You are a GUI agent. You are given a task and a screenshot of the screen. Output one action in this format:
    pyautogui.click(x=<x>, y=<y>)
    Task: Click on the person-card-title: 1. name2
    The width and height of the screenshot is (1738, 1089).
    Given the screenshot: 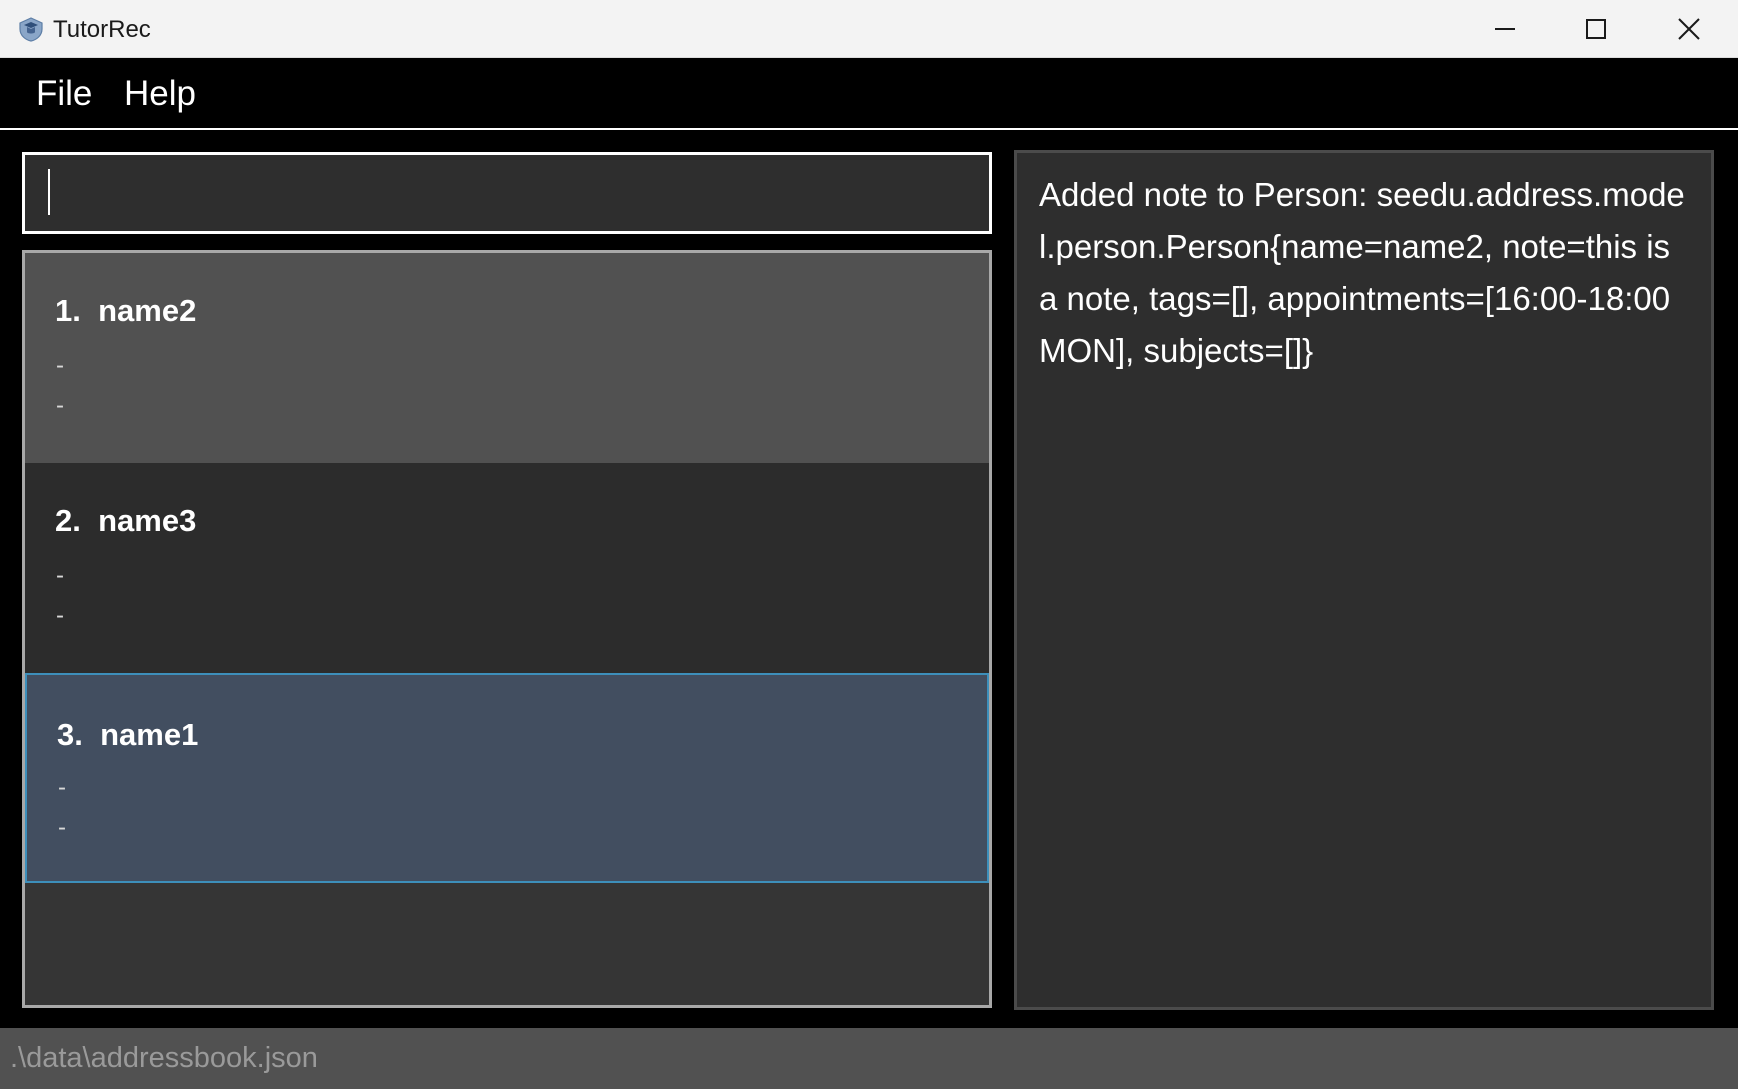 What is the action you would take?
    pyautogui.click(x=125, y=311)
    